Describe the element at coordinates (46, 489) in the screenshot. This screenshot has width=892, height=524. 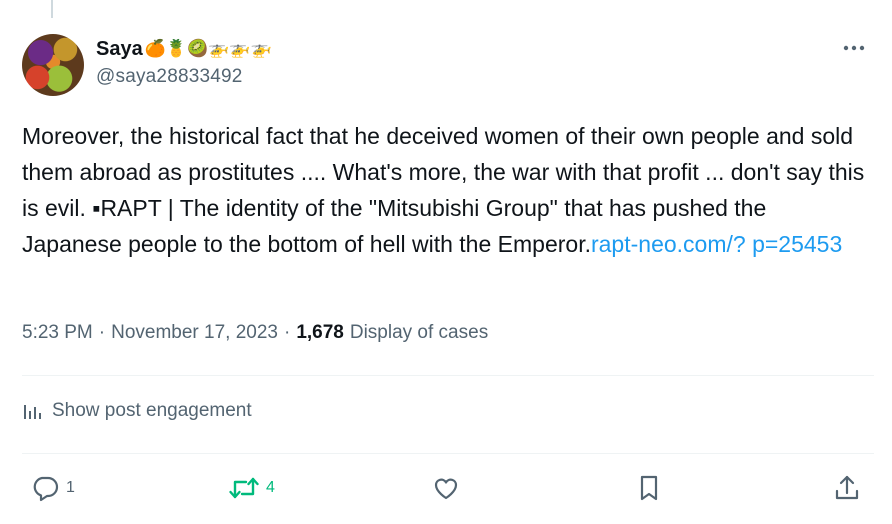
I see `reply-icon` at that location.